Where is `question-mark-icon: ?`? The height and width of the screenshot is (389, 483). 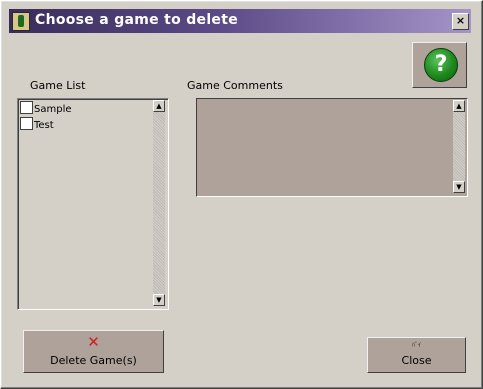 question-mark-icon: ? is located at coordinates (441, 65).